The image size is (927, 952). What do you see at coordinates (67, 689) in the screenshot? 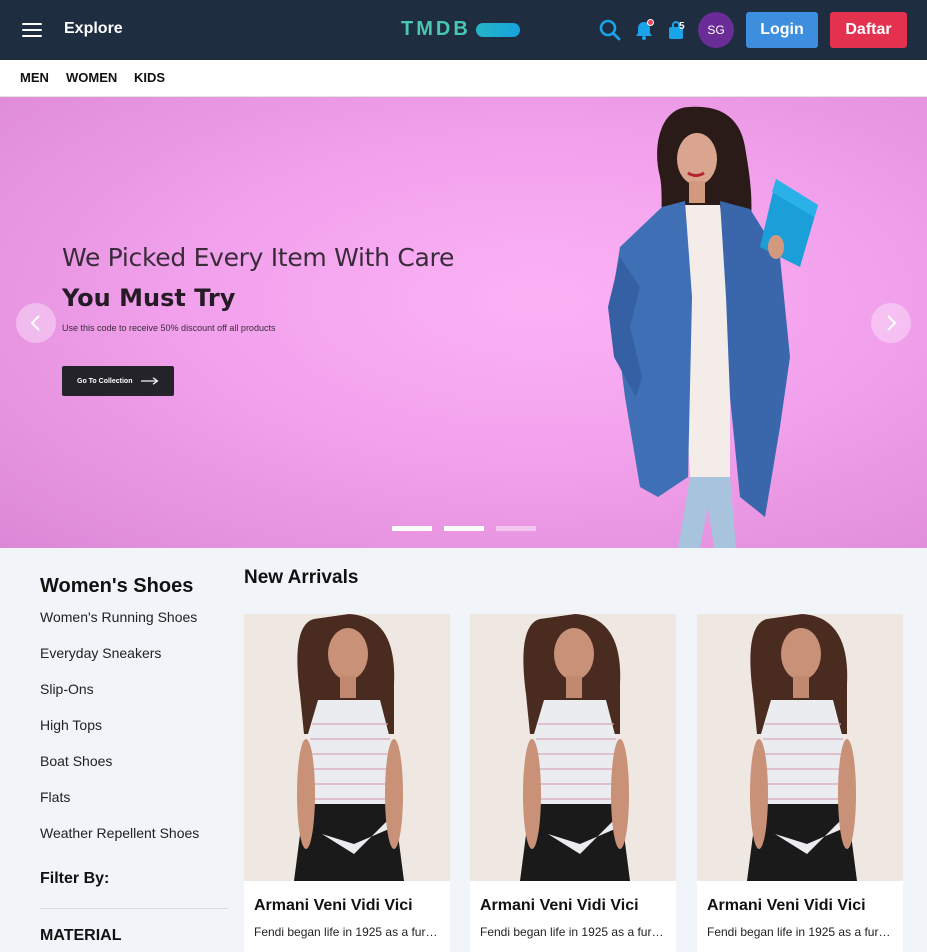
I see `sidebar-item-slip-ons: Slip-Ons` at bounding box center [67, 689].